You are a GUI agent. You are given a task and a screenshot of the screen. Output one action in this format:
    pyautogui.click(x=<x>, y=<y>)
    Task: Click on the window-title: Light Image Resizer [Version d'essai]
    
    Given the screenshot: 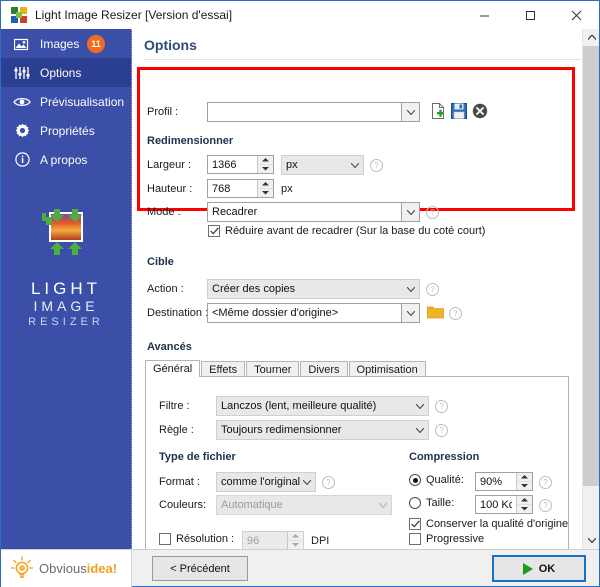 What is the action you would take?
    pyautogui.click(x=134, y=15)
    